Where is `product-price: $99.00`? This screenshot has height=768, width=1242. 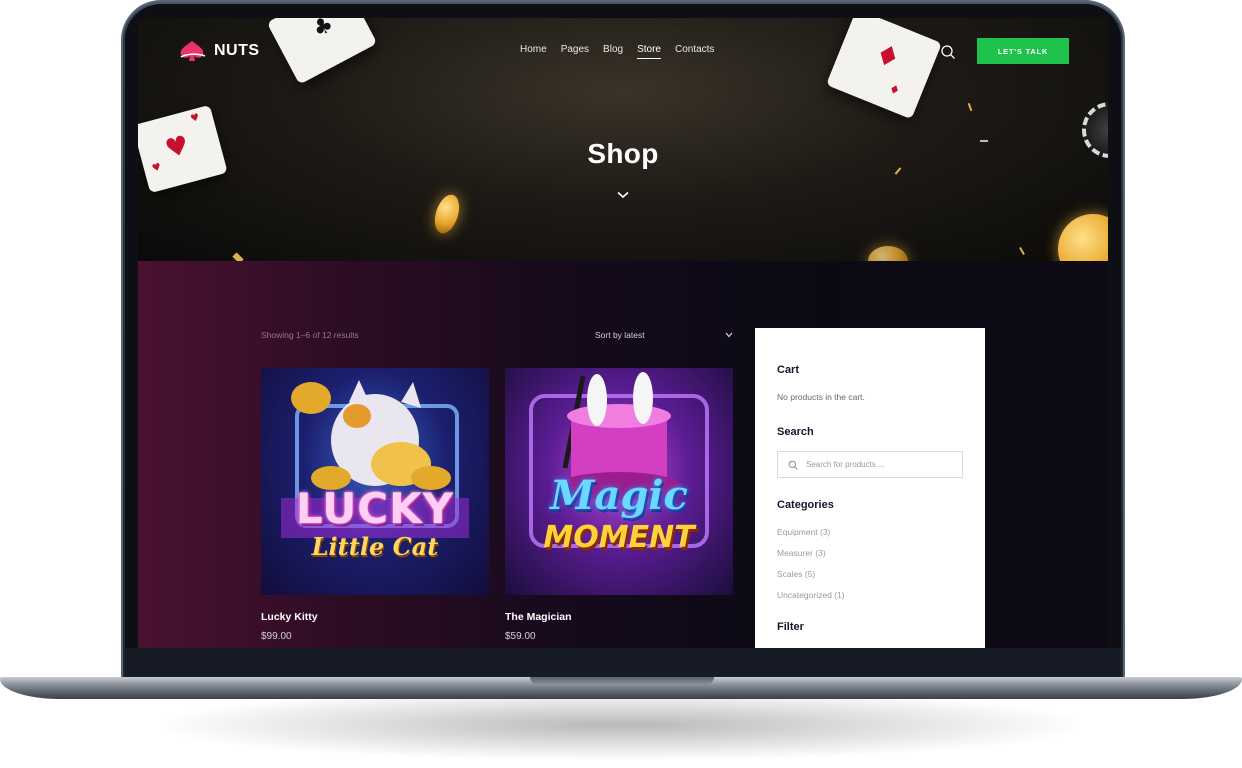
product-price: $99.00 is located at coordinates (276, 636).